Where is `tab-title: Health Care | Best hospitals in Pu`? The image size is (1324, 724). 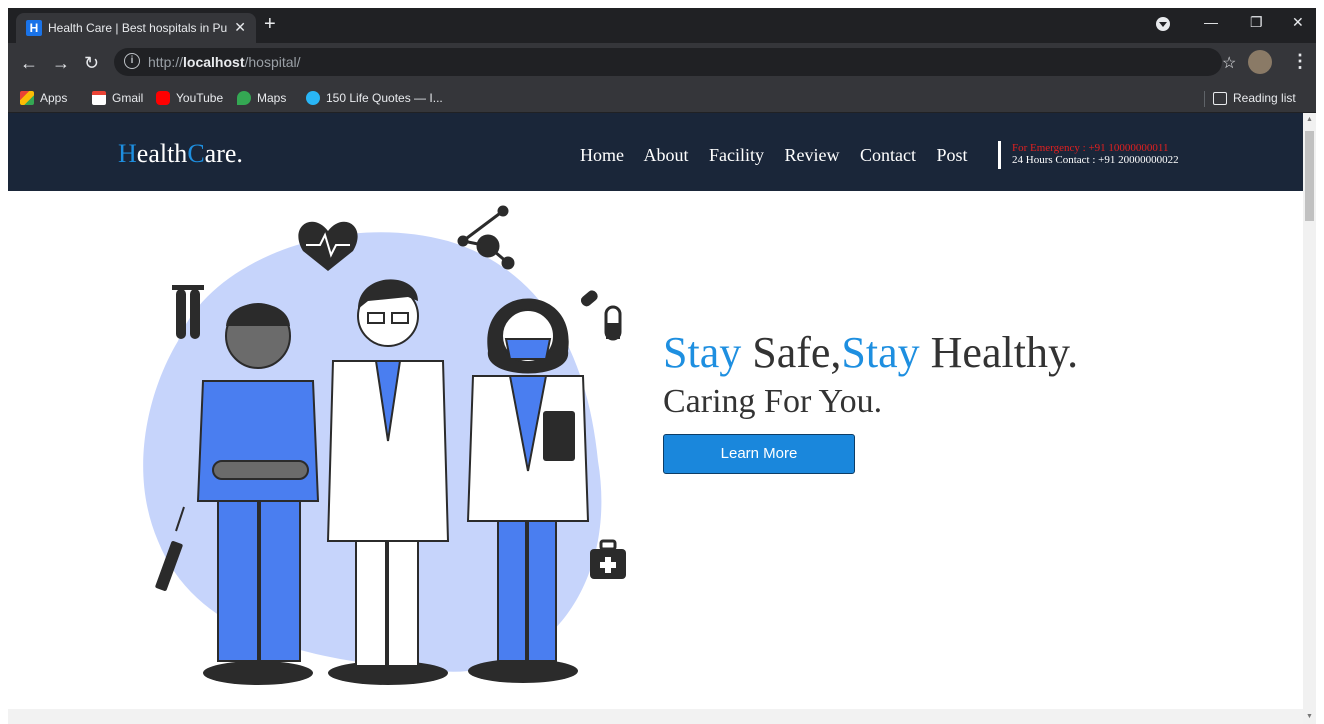
tab-title: Health Care | Best hospitals in Pu is located at coordinates (138, 28).